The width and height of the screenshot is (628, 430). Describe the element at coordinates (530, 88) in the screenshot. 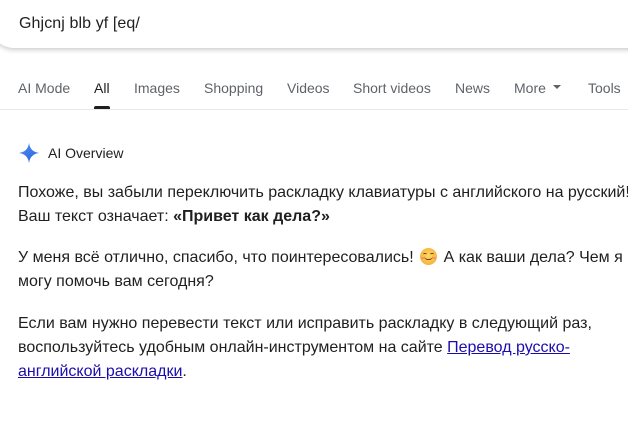

I see `tab-more-label: More` at that location.